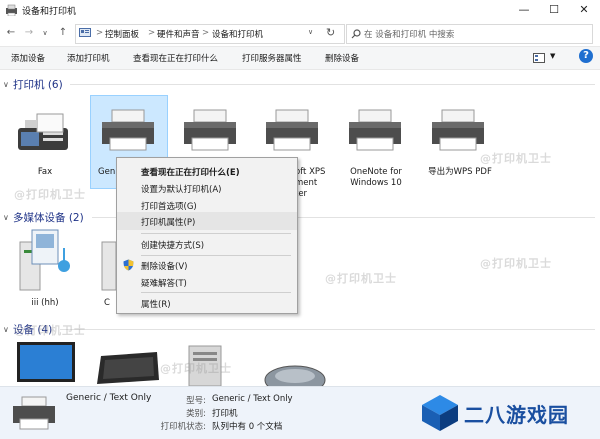 The image size is (600, 439). Describe the element at coordinates (28, 58) in the screenshot. I see `add-device-button: 添加设备` at that location.